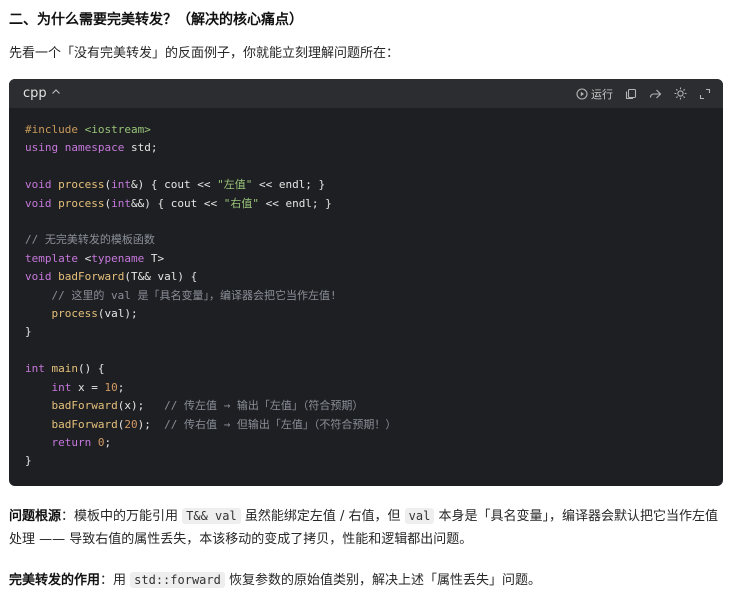 This screenshot has width=740, height=603. What do you see at coordinates (643, 94) in the screenshot?
I see `code-toolbar: 运行` at bounding box center [643, 94].